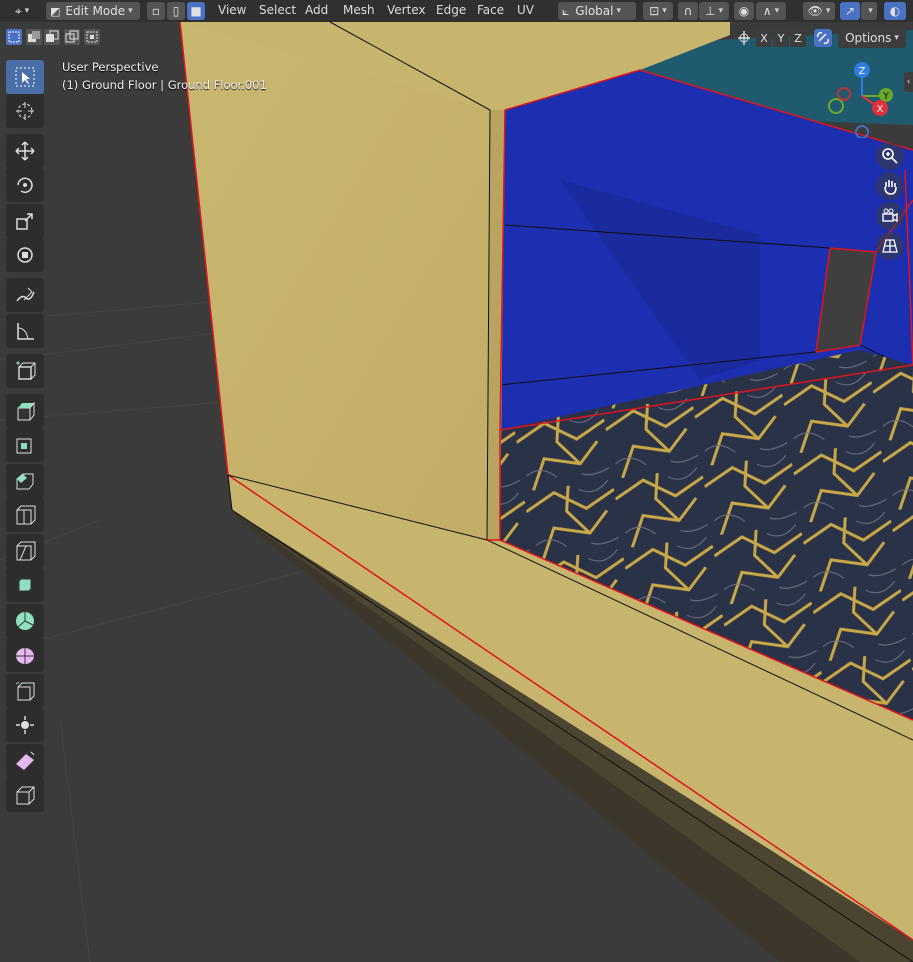 The width and height of the screenshot is (913, 962). What do you see at coordinates (798, 38) in the screenshot?
I see `mirror-z-toggle: Z` at bounding box center [798, 38].